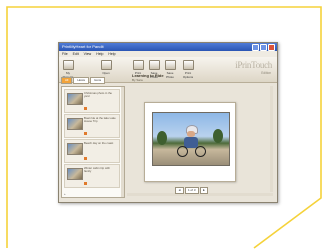 This screenshot has height=250, width=329. I want to click on sidebar-tabs: All Hosts Icons, so click(83, 80).